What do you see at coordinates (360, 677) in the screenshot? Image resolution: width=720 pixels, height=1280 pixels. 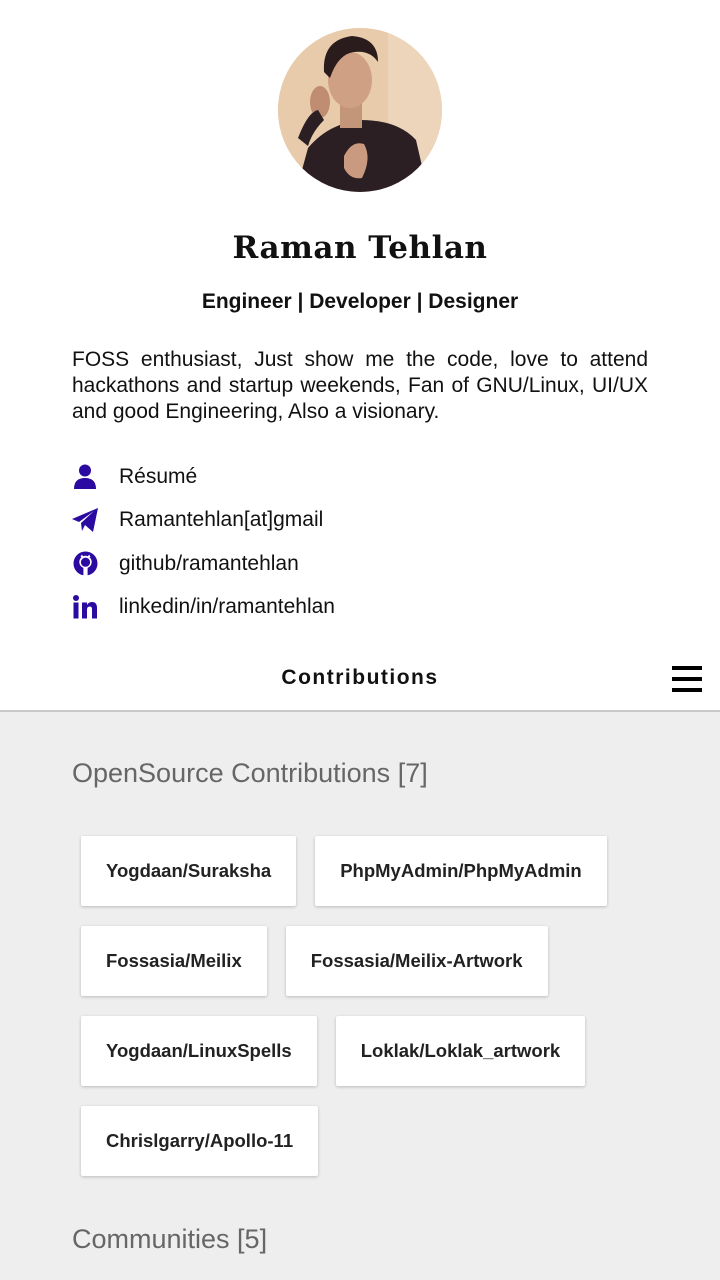 I see `navbar-title: Contributions` at bounding box center [360, 677].